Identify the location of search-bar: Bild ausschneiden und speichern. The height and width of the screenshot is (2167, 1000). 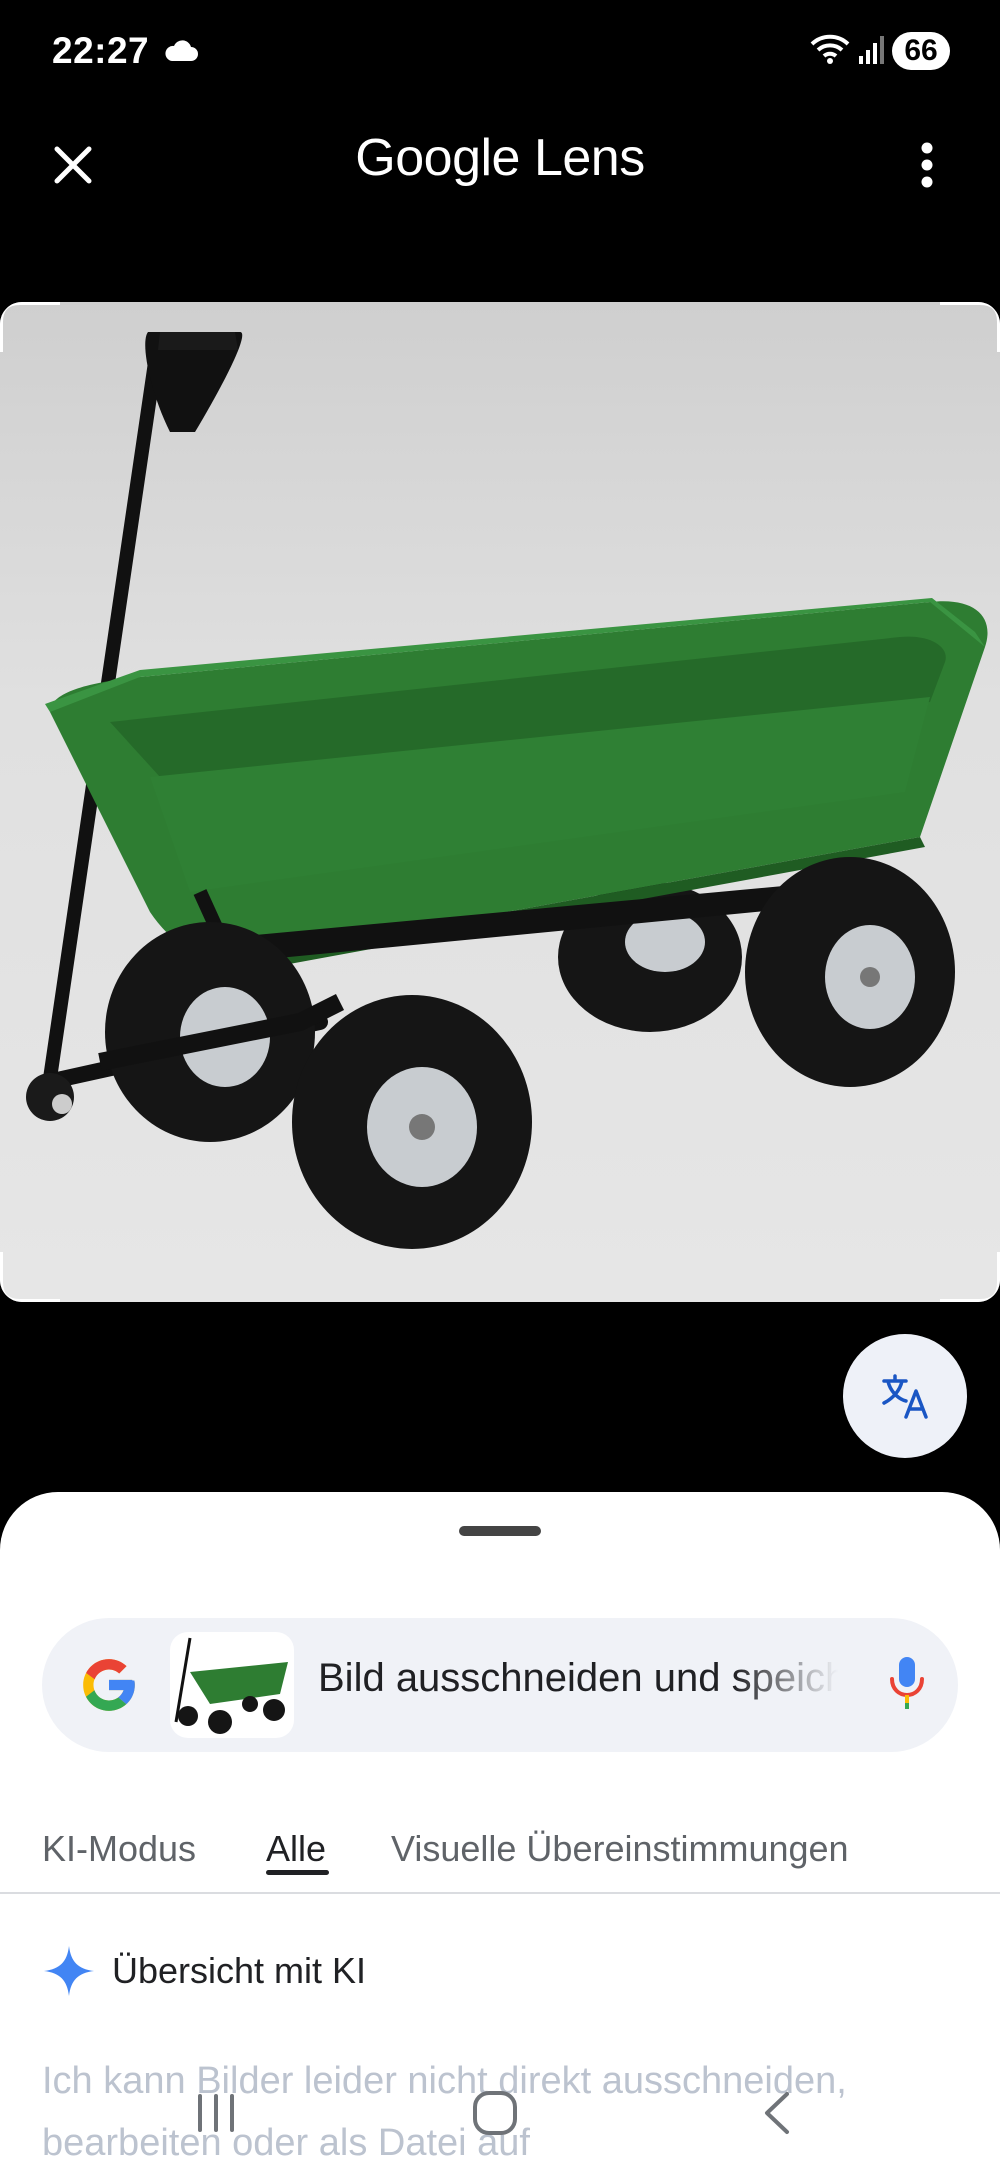
(500, 1685).